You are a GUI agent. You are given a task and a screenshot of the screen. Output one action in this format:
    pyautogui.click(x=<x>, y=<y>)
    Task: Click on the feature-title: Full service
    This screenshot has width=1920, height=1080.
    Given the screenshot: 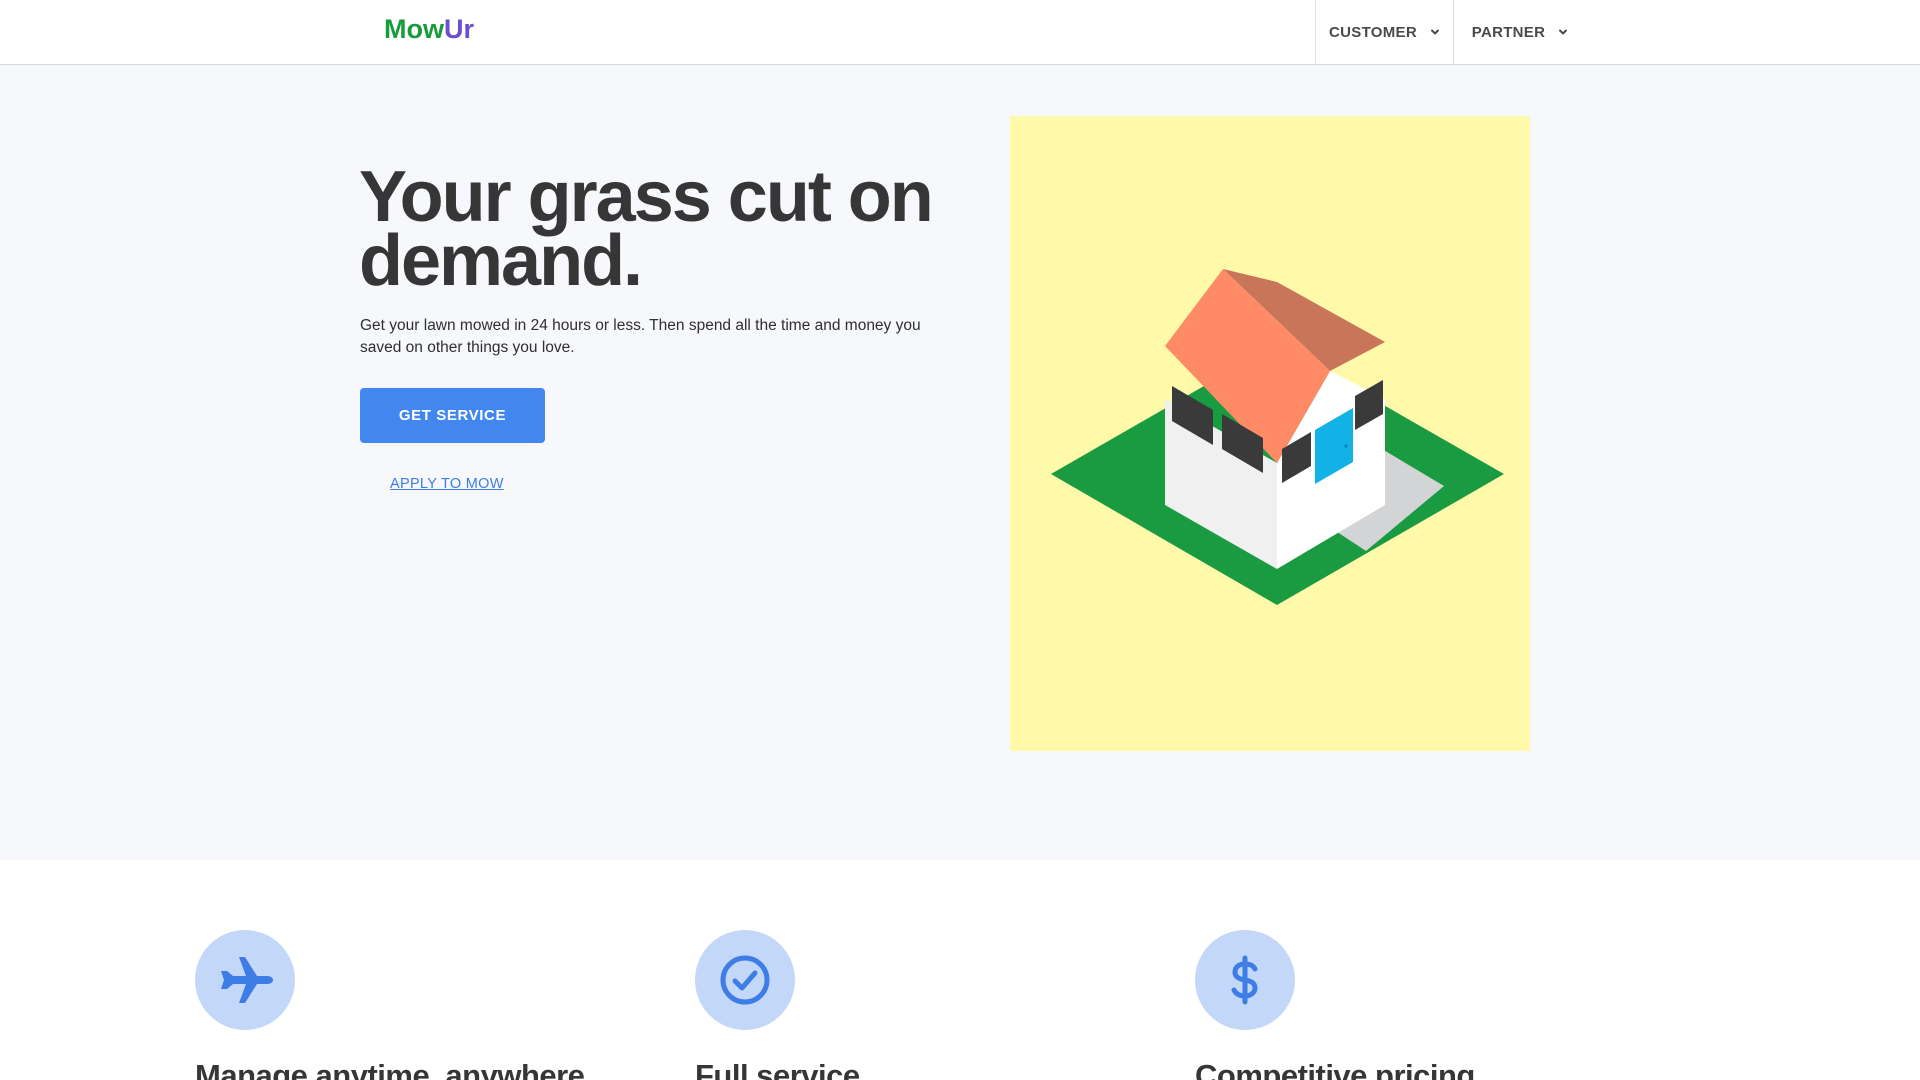 What is the action you would take?
    pyautogui.click(x=777, y=1069)
    